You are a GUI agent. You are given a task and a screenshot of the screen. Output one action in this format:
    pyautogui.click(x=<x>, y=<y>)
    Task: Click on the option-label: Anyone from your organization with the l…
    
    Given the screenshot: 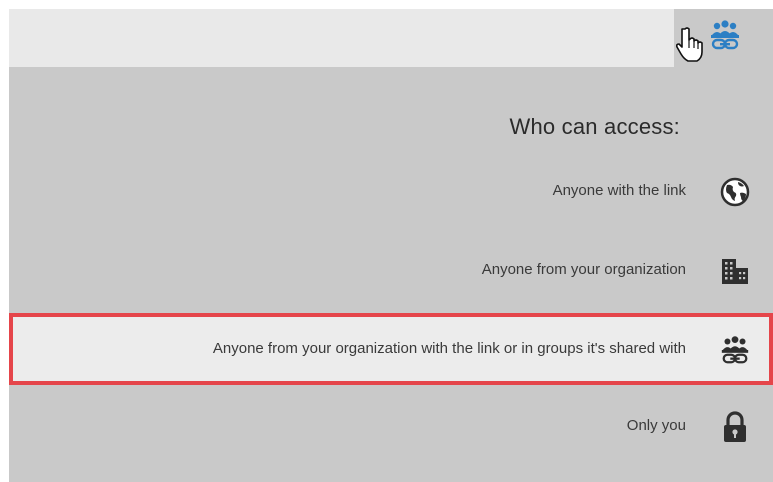 What is the action you would take?
    pyautogui.click(x=449, y=348)
    